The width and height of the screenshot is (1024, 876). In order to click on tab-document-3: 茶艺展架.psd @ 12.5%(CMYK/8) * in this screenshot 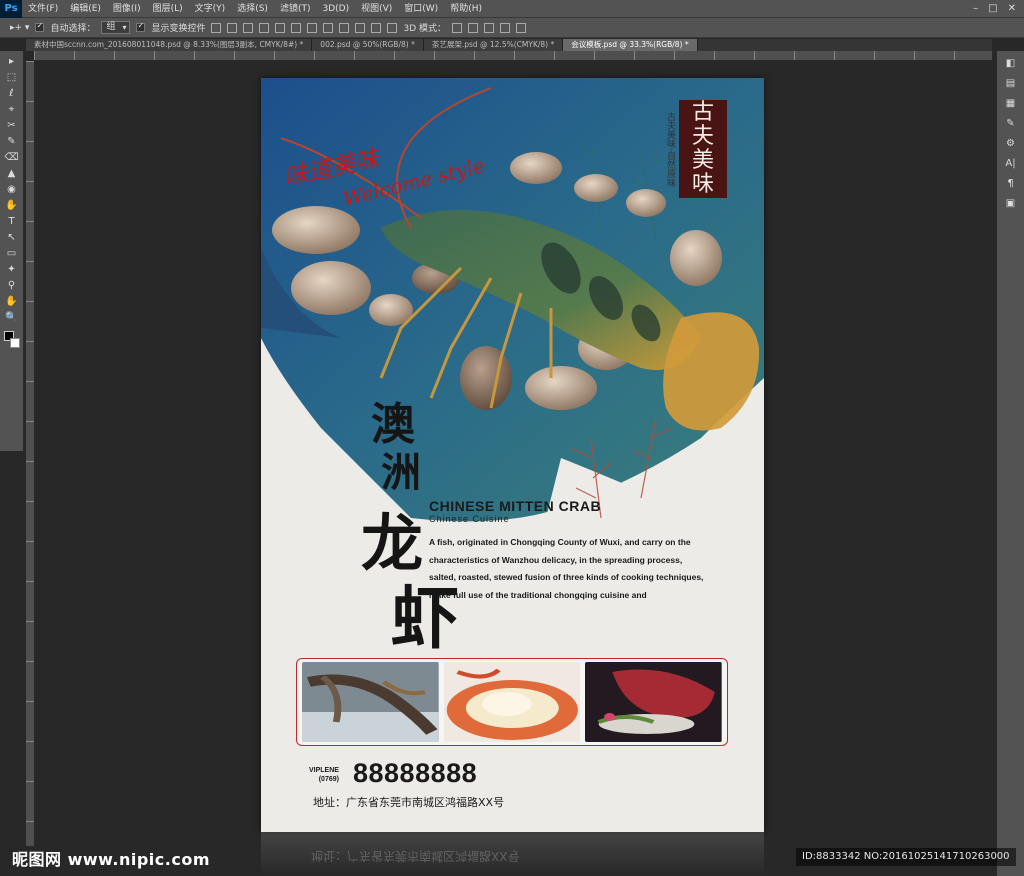, I will do `click(493, 45)`.